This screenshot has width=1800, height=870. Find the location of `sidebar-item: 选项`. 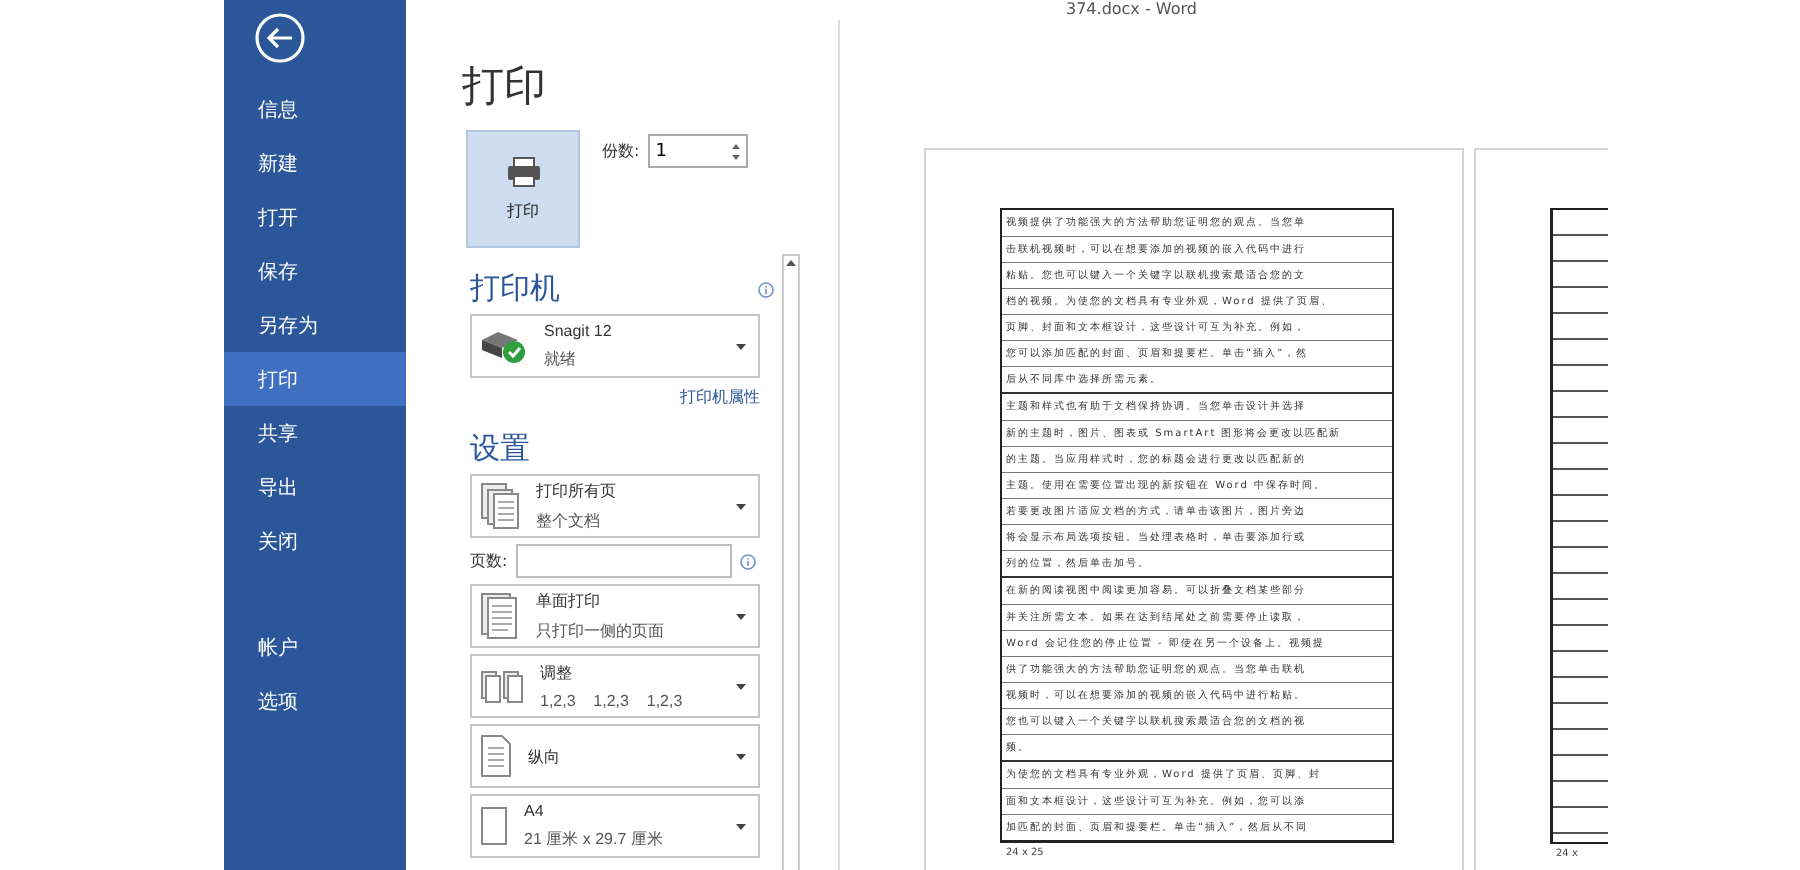

sidebar-item: 选项 is located at coordinates (315, 701).